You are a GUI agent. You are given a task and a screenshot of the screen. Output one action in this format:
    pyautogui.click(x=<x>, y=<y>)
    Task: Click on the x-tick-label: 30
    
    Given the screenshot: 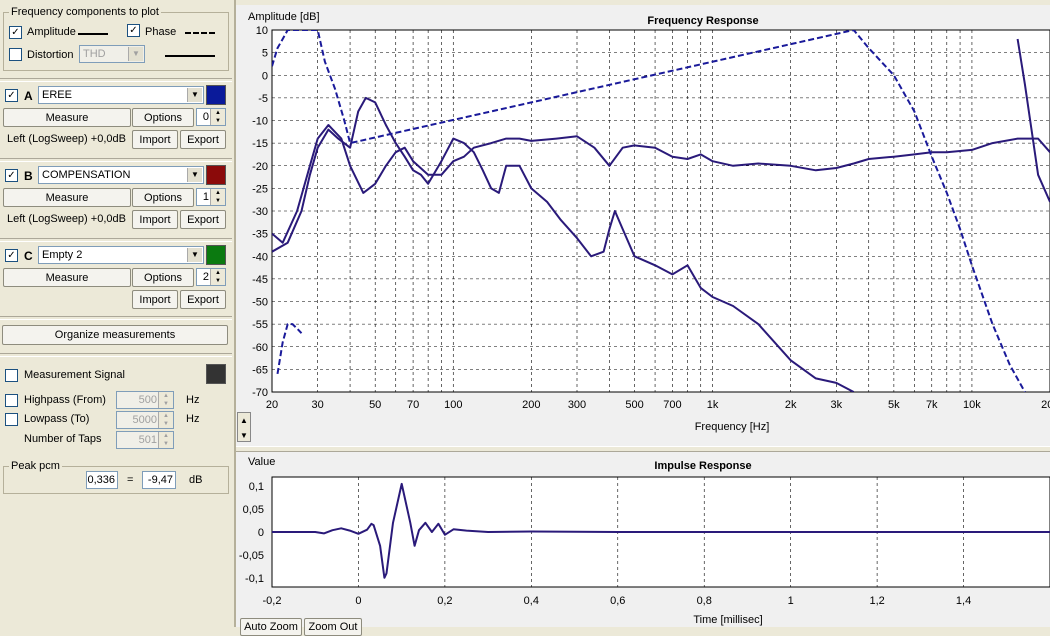 What is the action you would take?
    pyautogui.click(x=318, y=405)
    